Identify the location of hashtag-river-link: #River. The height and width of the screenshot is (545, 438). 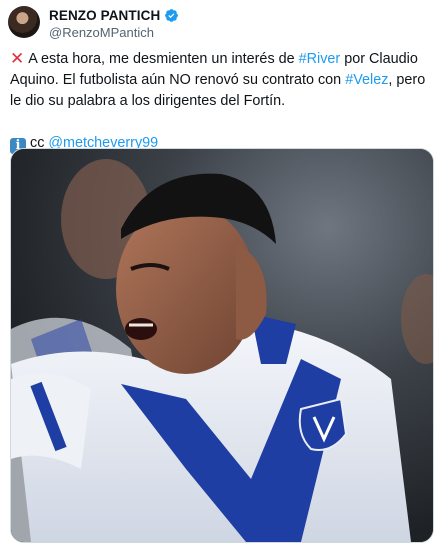
(320, 59).